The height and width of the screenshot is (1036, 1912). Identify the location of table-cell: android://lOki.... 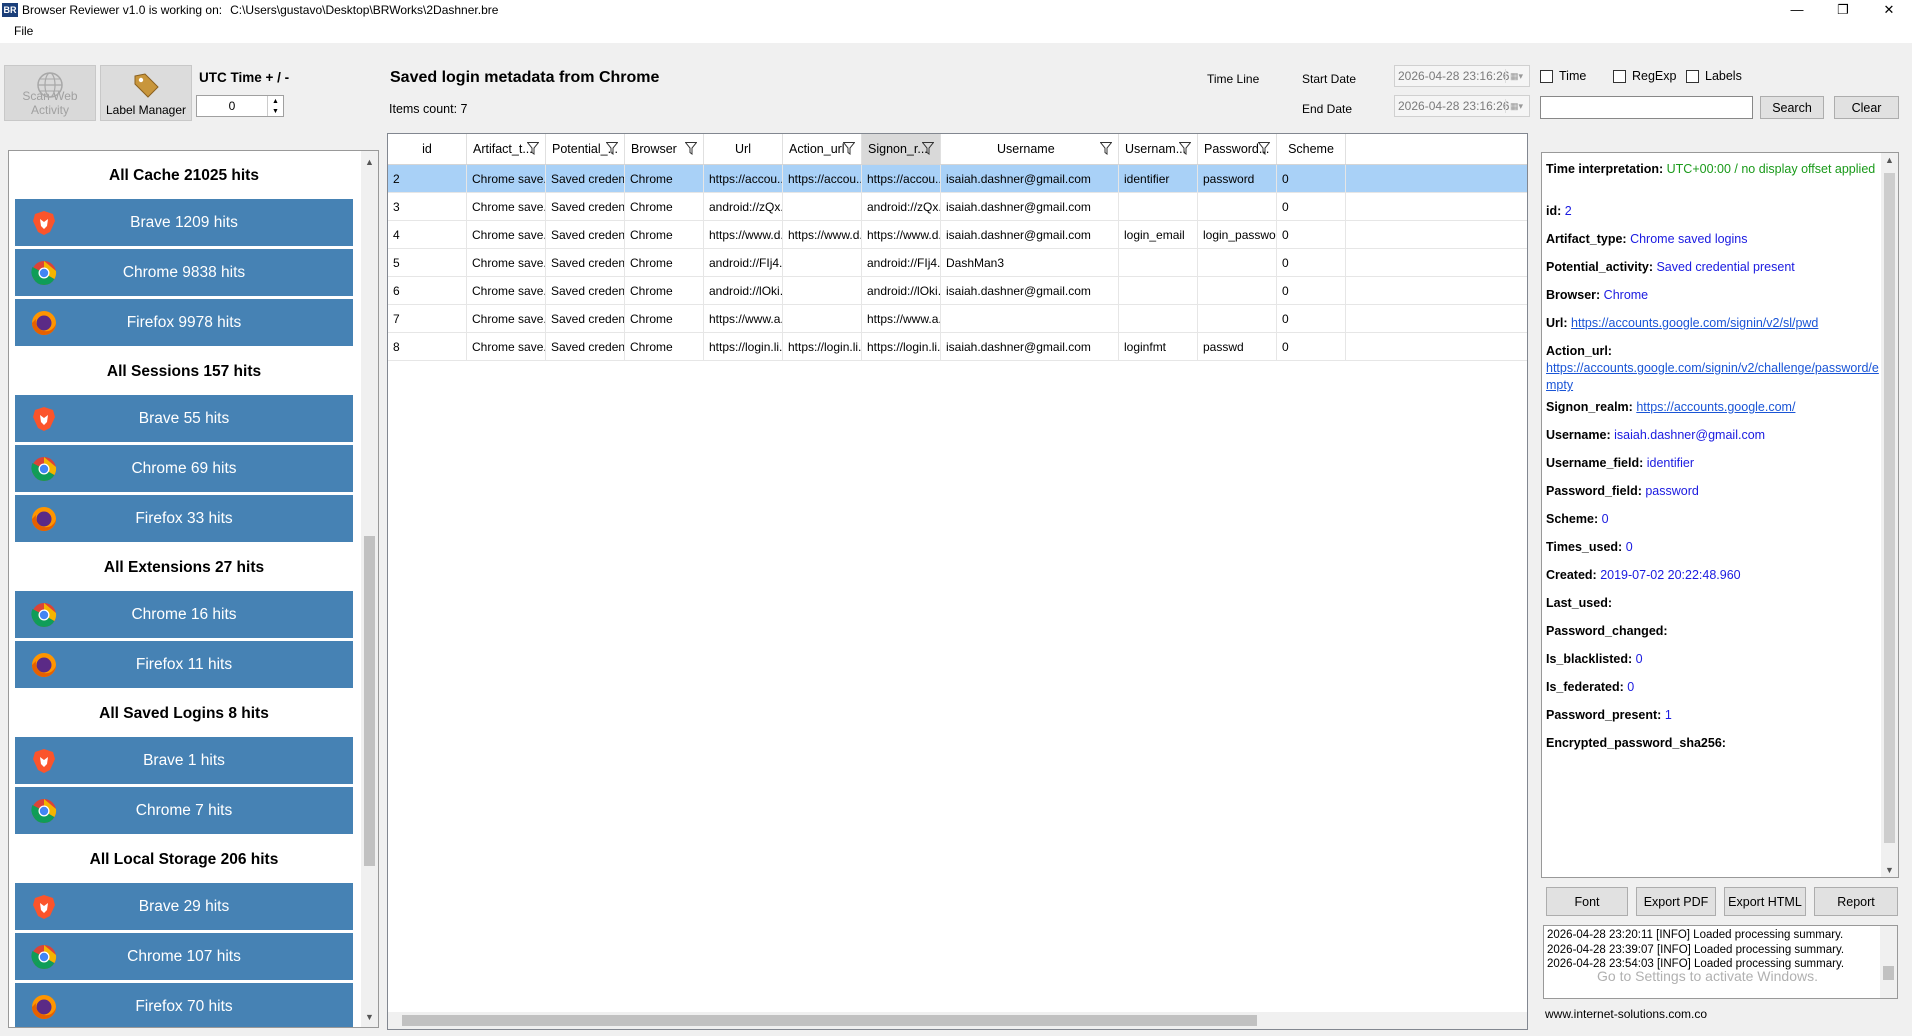
(901, 290).